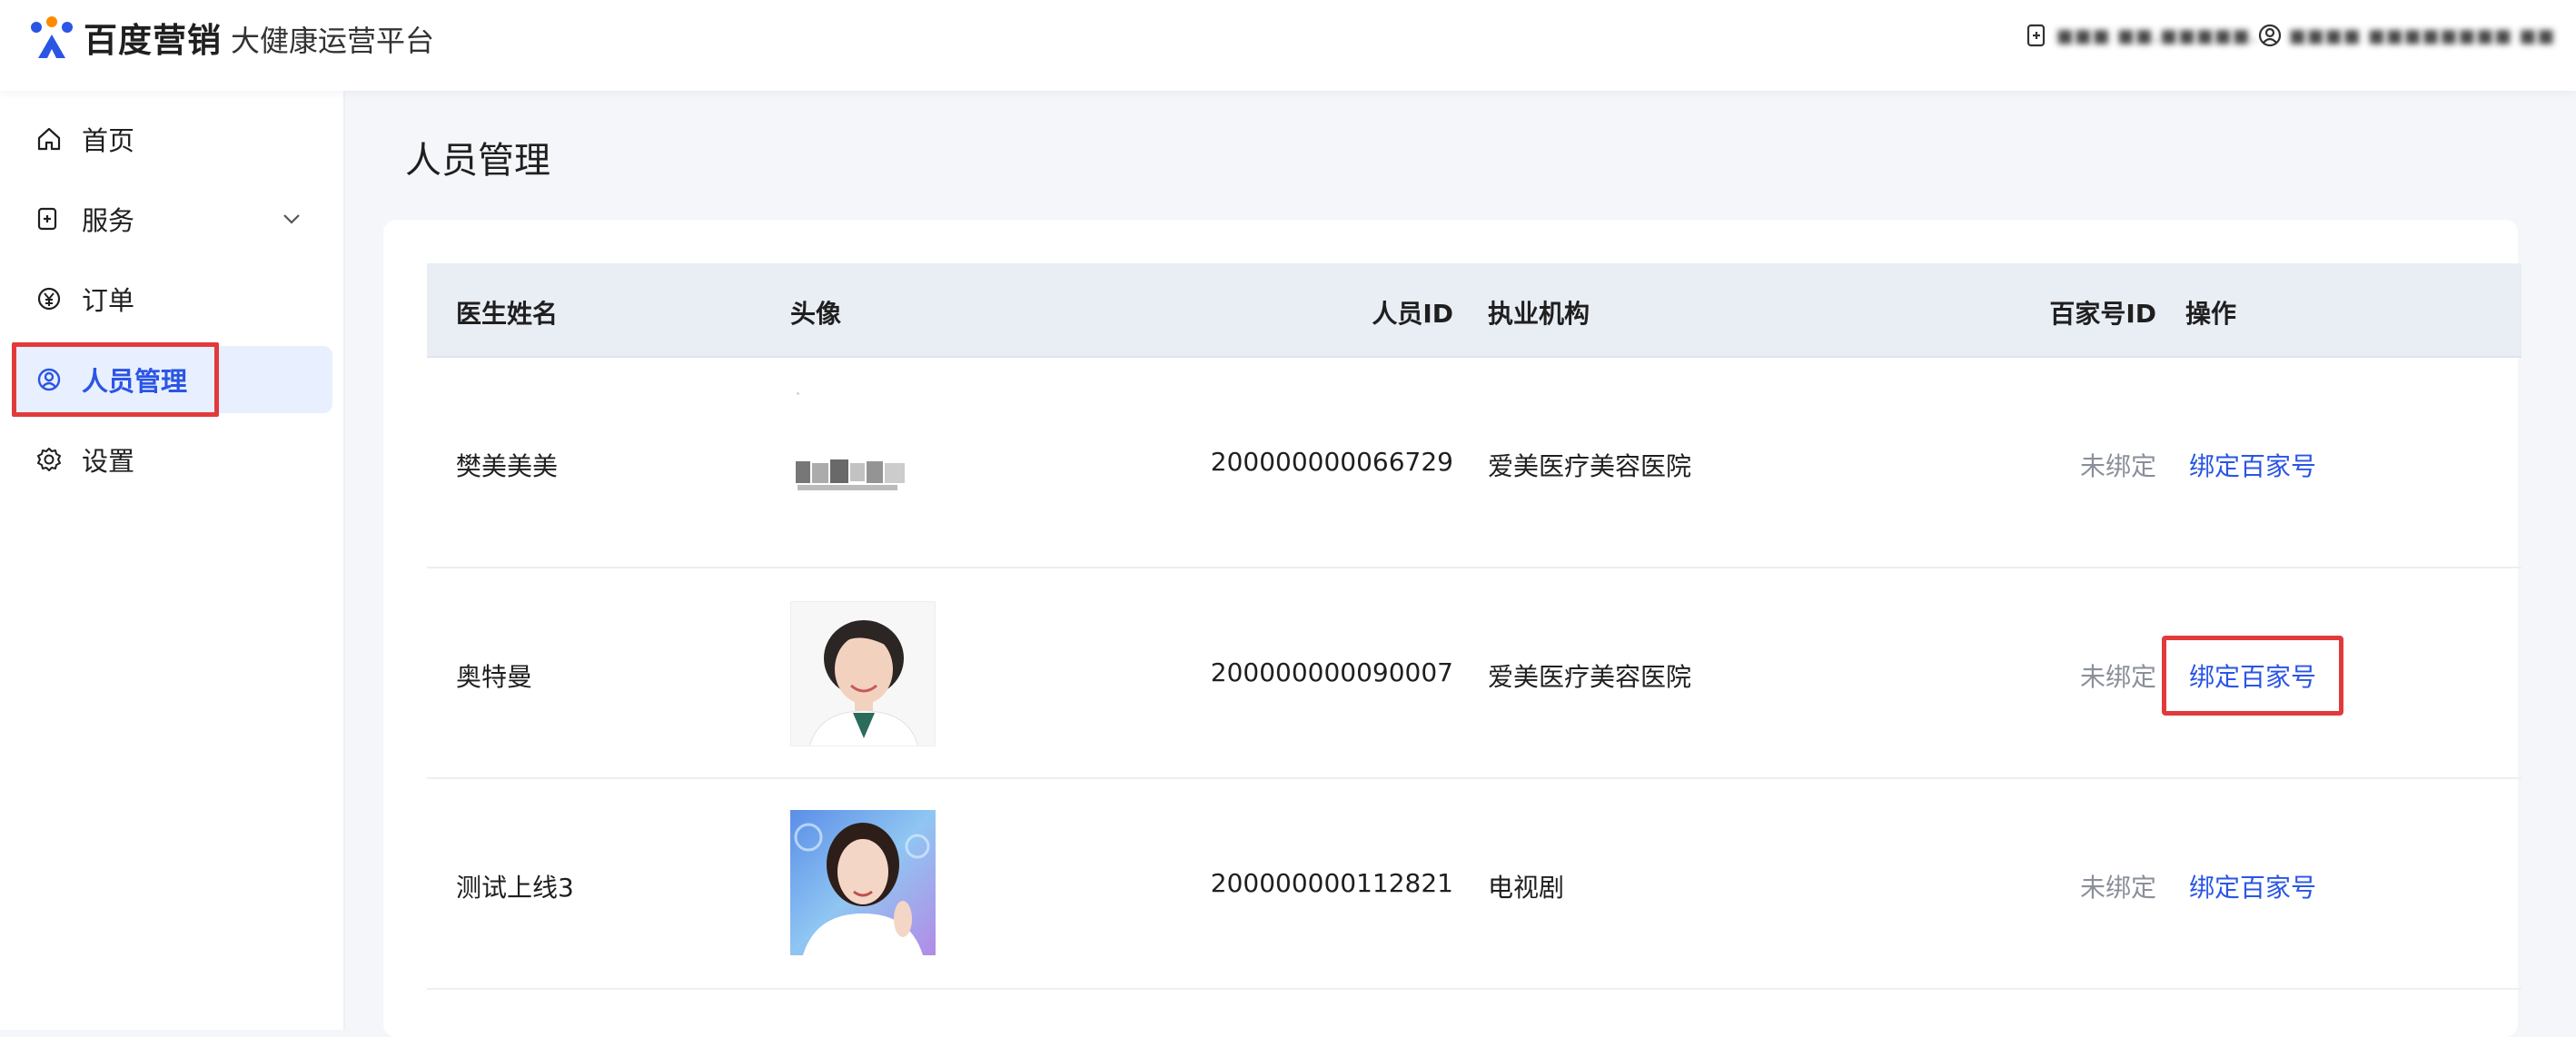  Describe the element at coordinates (1331, 883) in the screenshot. I see `staff-id: 200000000112821` at that location.